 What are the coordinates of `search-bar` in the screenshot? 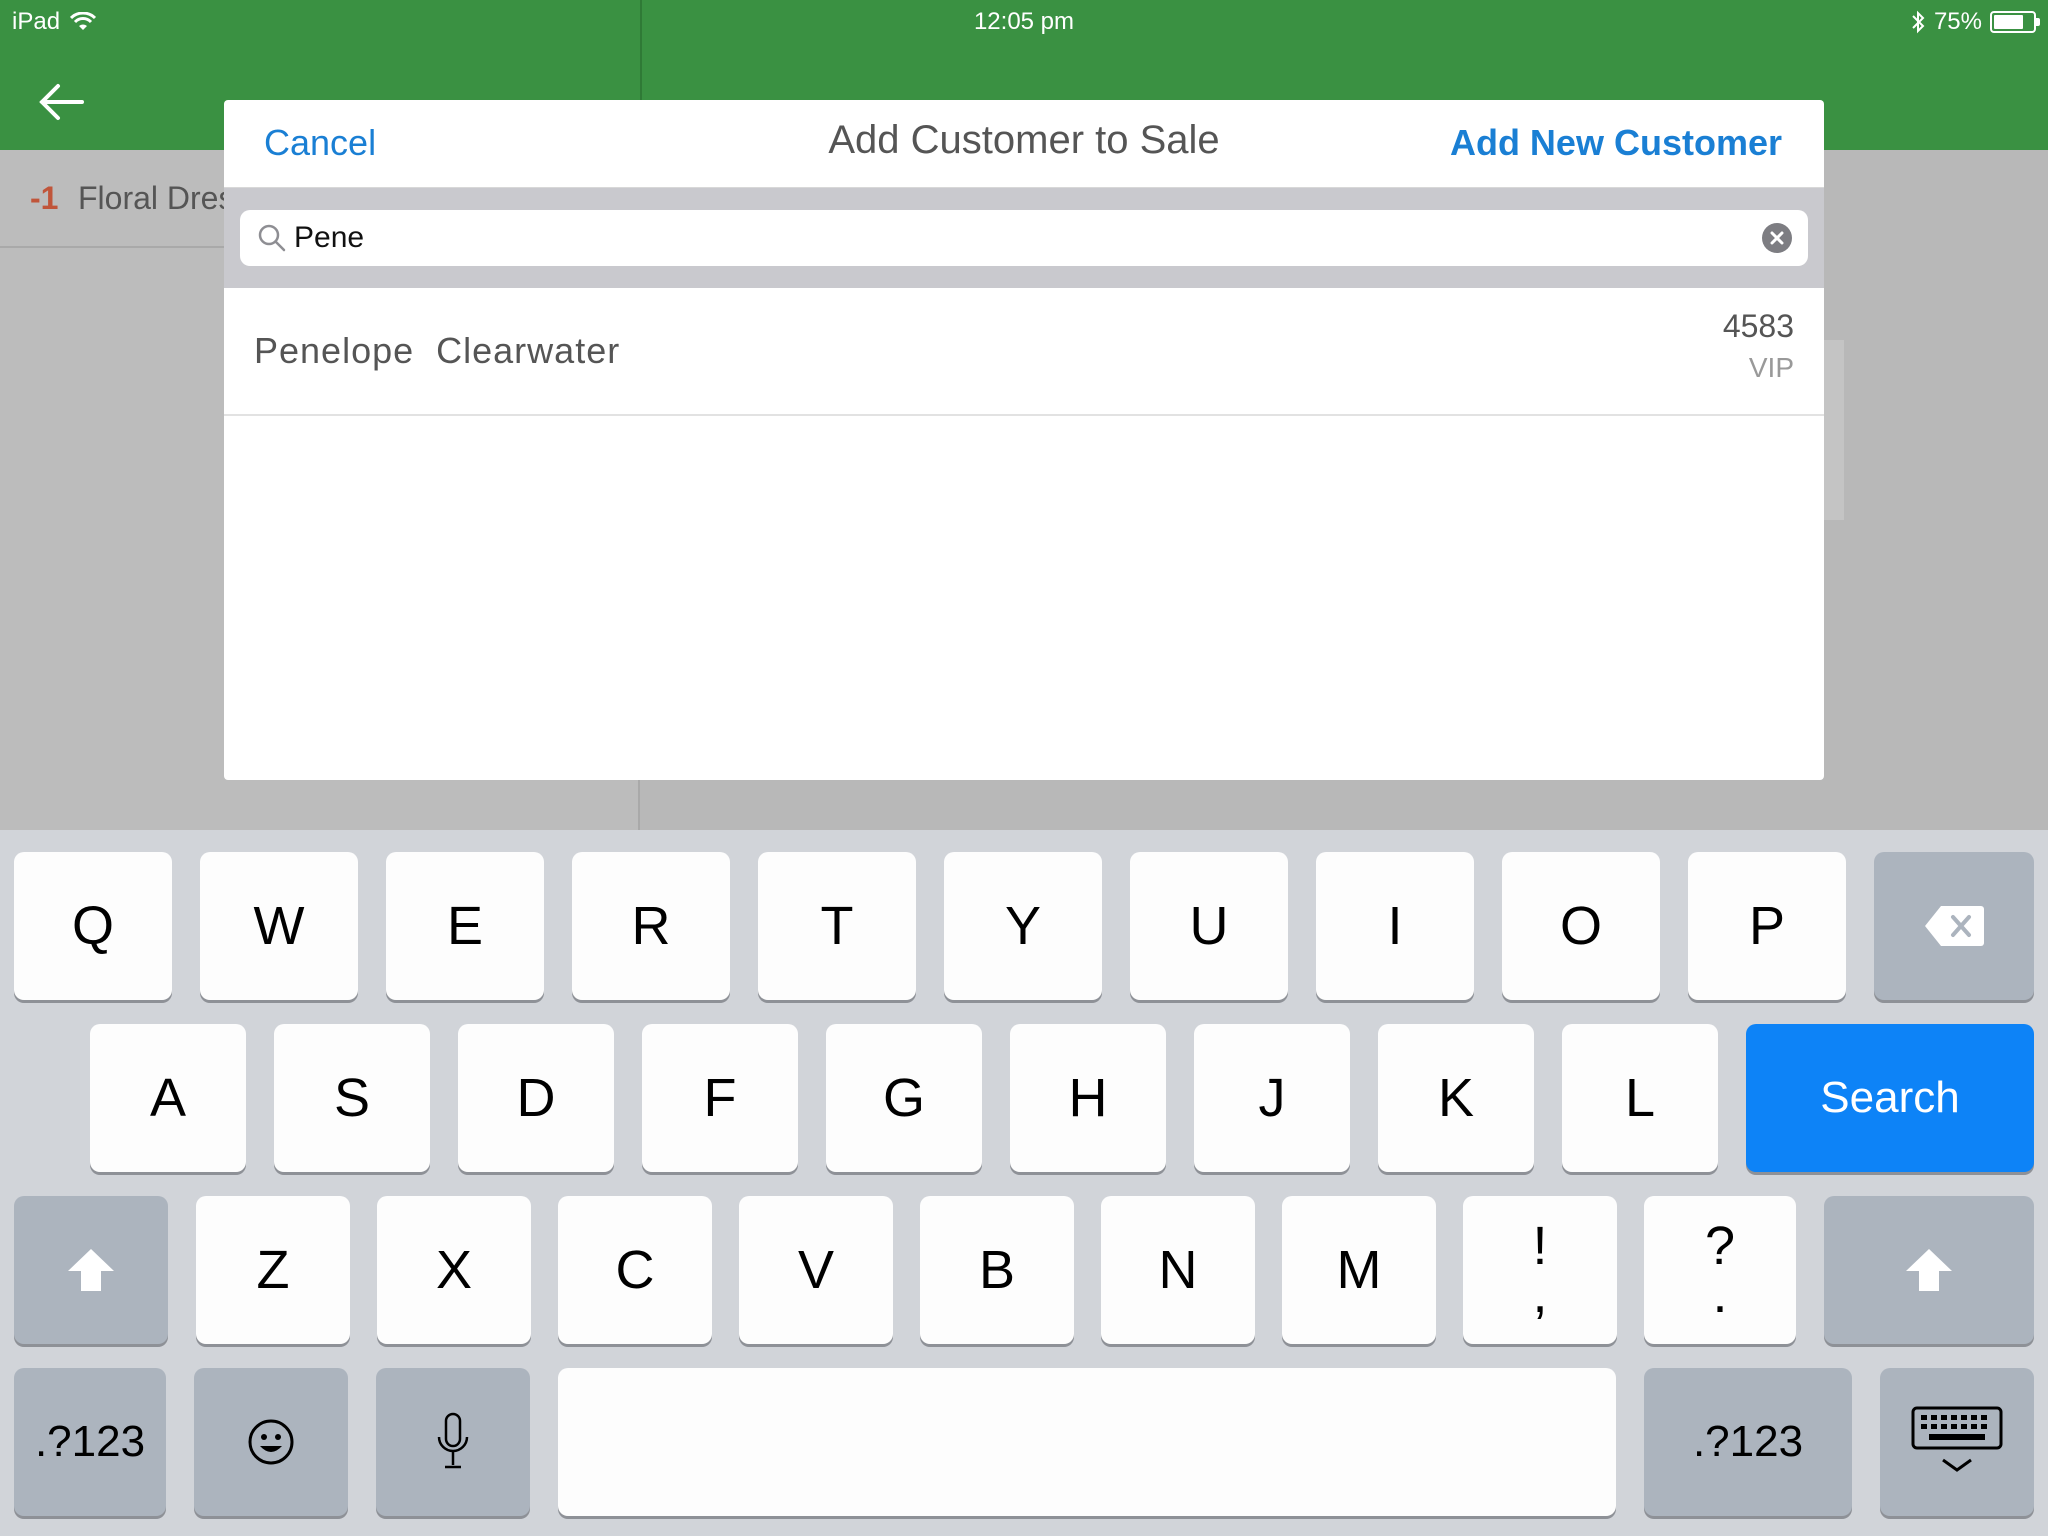 It's located at (1024, 238).